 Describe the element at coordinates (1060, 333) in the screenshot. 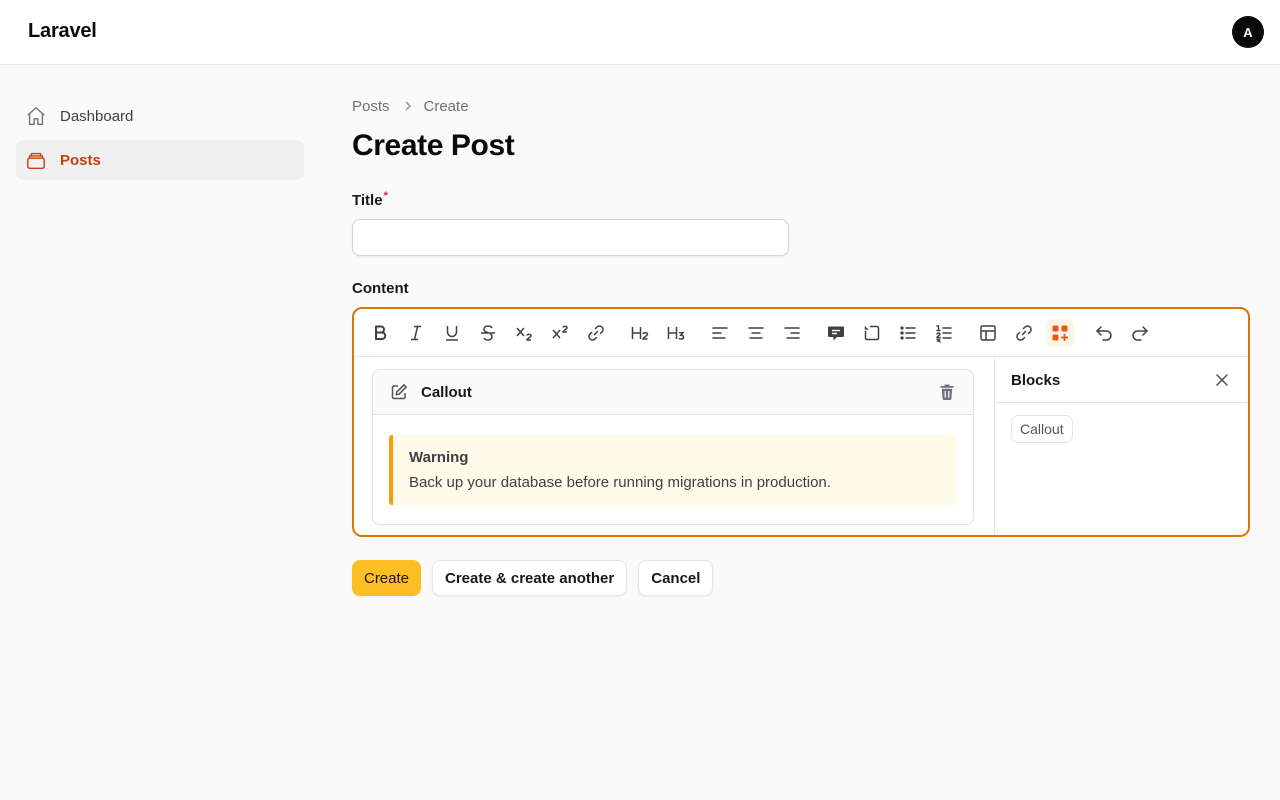

I see `blocks-icon` at that location.